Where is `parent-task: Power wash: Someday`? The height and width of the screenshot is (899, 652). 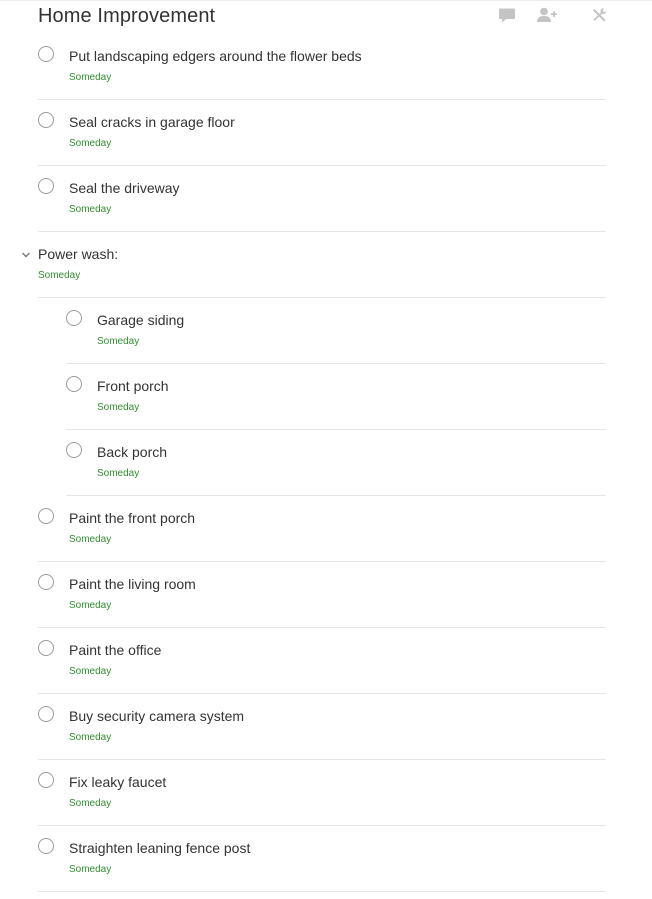 parent-task: Power wash: Someday is located at coordinates (326, 265).